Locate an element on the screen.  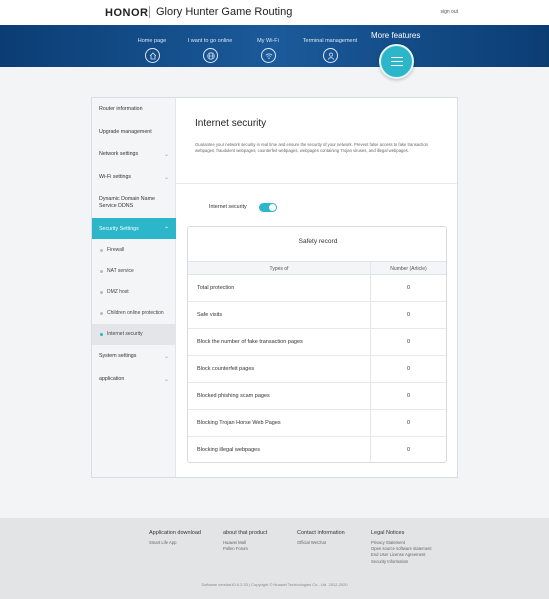
menu-icon is located at coordinates (396, 61).